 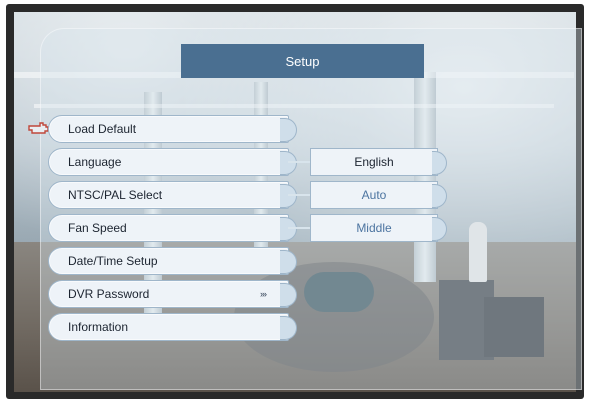 What do you see at coordinates (172, 162) in the screenshot?
I see `menu-item-language: Language` at bounding box center [172, 162].